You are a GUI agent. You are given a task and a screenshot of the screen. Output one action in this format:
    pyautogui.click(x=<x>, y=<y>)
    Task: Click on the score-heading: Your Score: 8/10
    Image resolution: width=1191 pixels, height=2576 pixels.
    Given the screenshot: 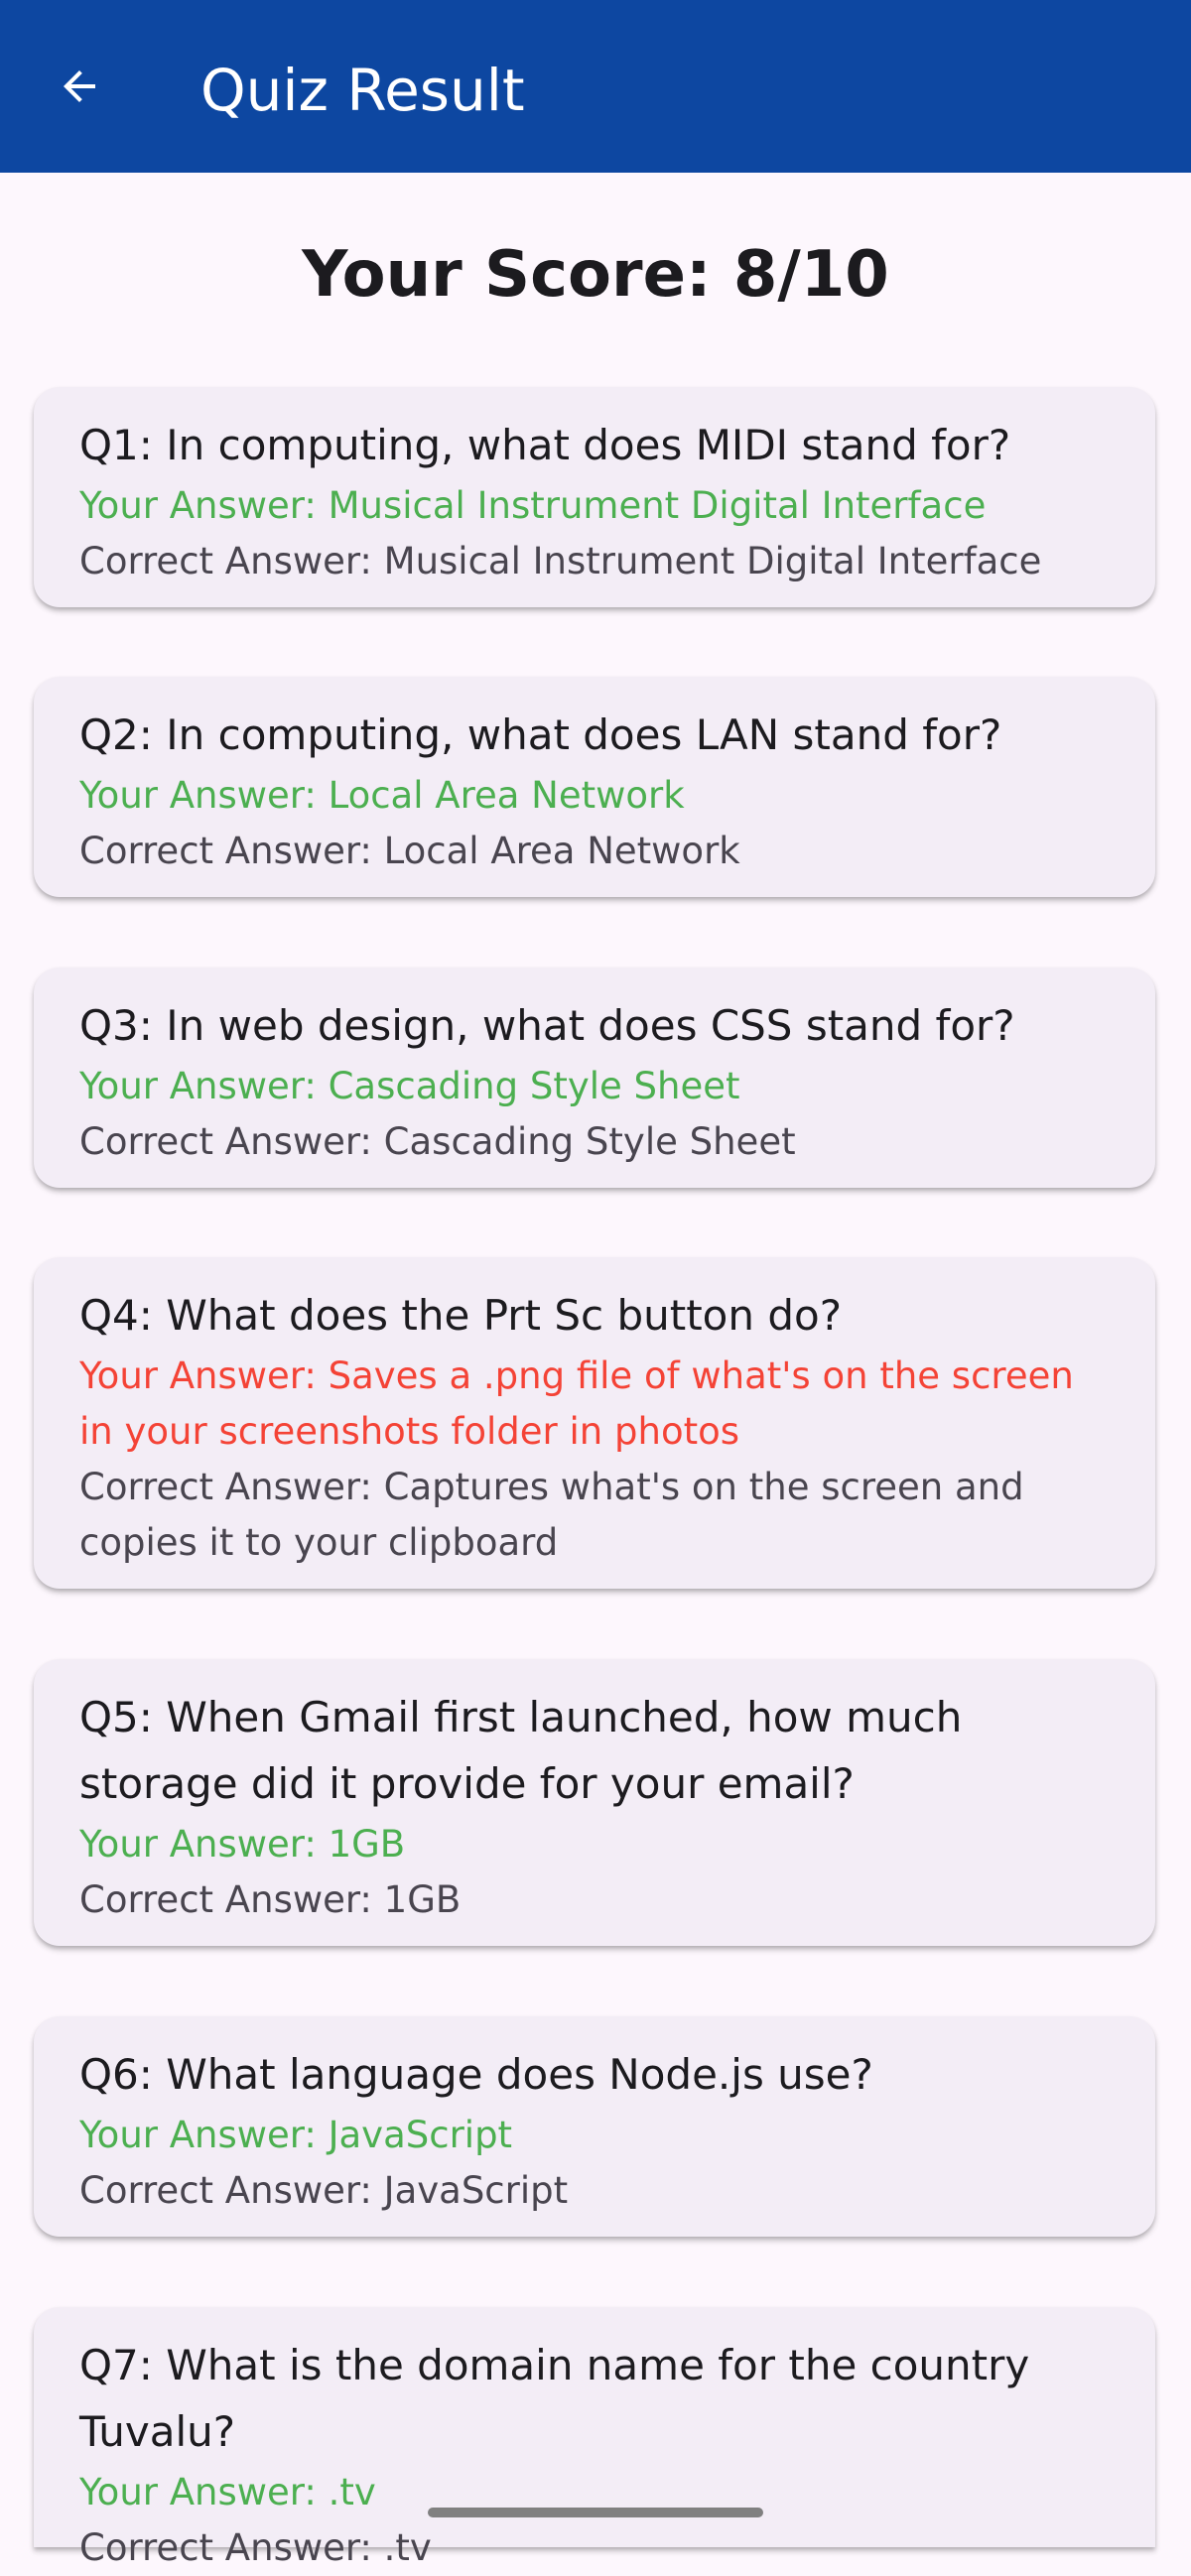 What is the action you would take?
    pyautogui.click(x=595, y=275)
    